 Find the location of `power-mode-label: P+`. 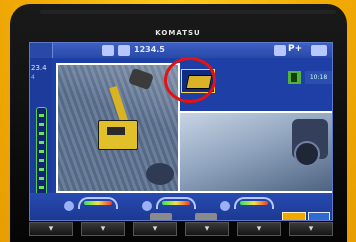

power-mode-label: P+ is located at coordinates (295, 49).